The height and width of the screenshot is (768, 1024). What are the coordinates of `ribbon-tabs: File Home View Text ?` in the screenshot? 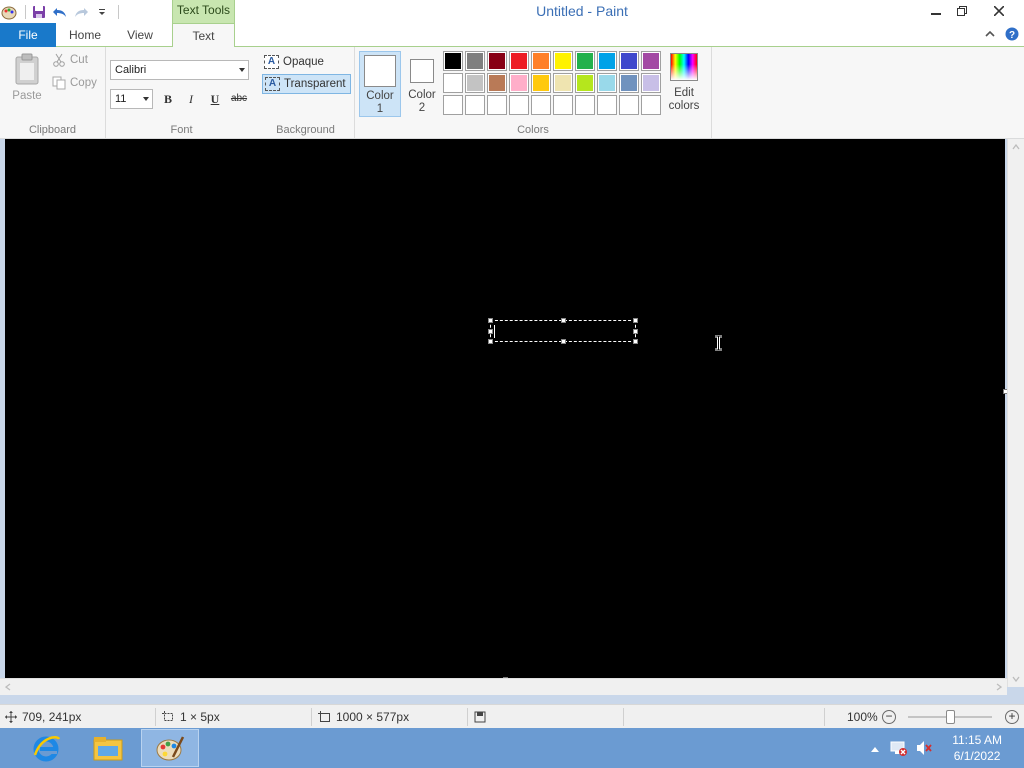 It's located at (512, 35).